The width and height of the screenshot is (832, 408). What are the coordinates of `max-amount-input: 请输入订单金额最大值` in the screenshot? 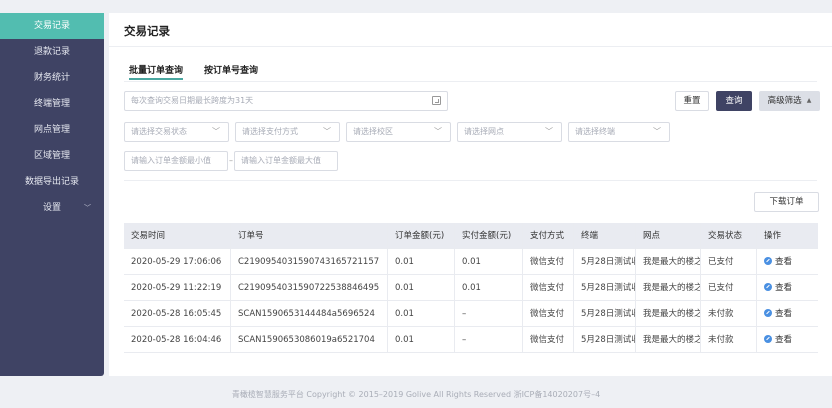 It's located at (286, 161).